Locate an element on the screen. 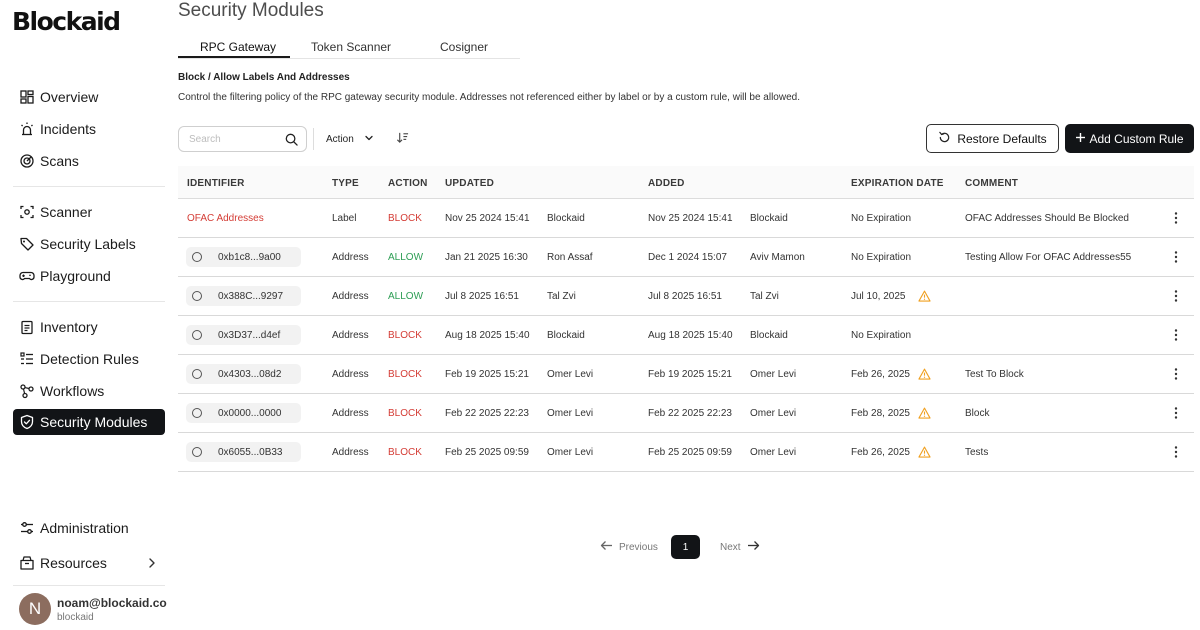 Image resolution: width=1200 pixels, height=630 pixels. action-filter-dropdown: Action is located at coordinates (350, 139).